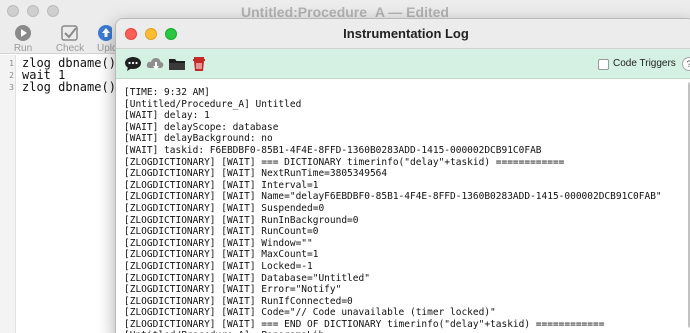  I want to click on line-number: 1, so click(11, 63).